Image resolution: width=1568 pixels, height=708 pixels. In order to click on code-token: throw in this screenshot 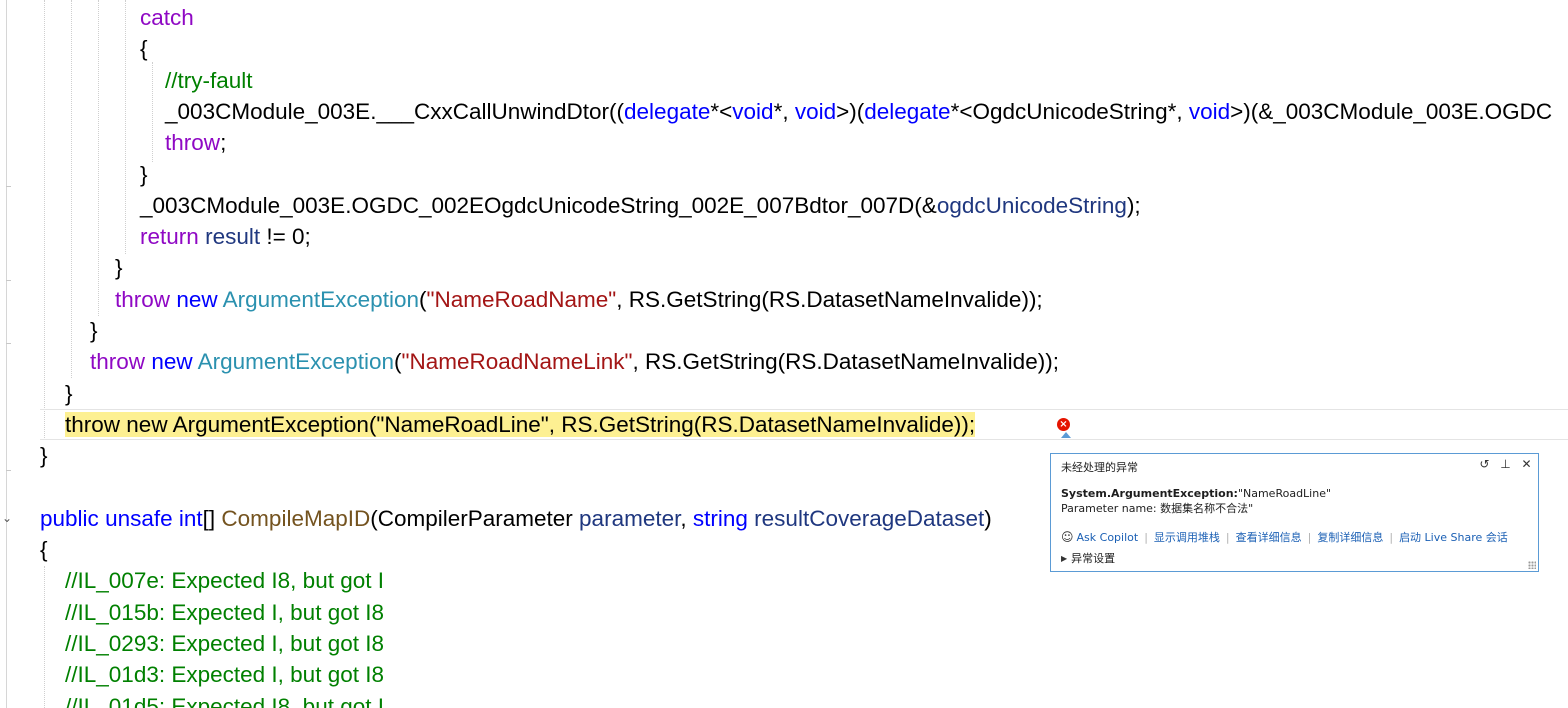, I will do `click(118, 362)`.